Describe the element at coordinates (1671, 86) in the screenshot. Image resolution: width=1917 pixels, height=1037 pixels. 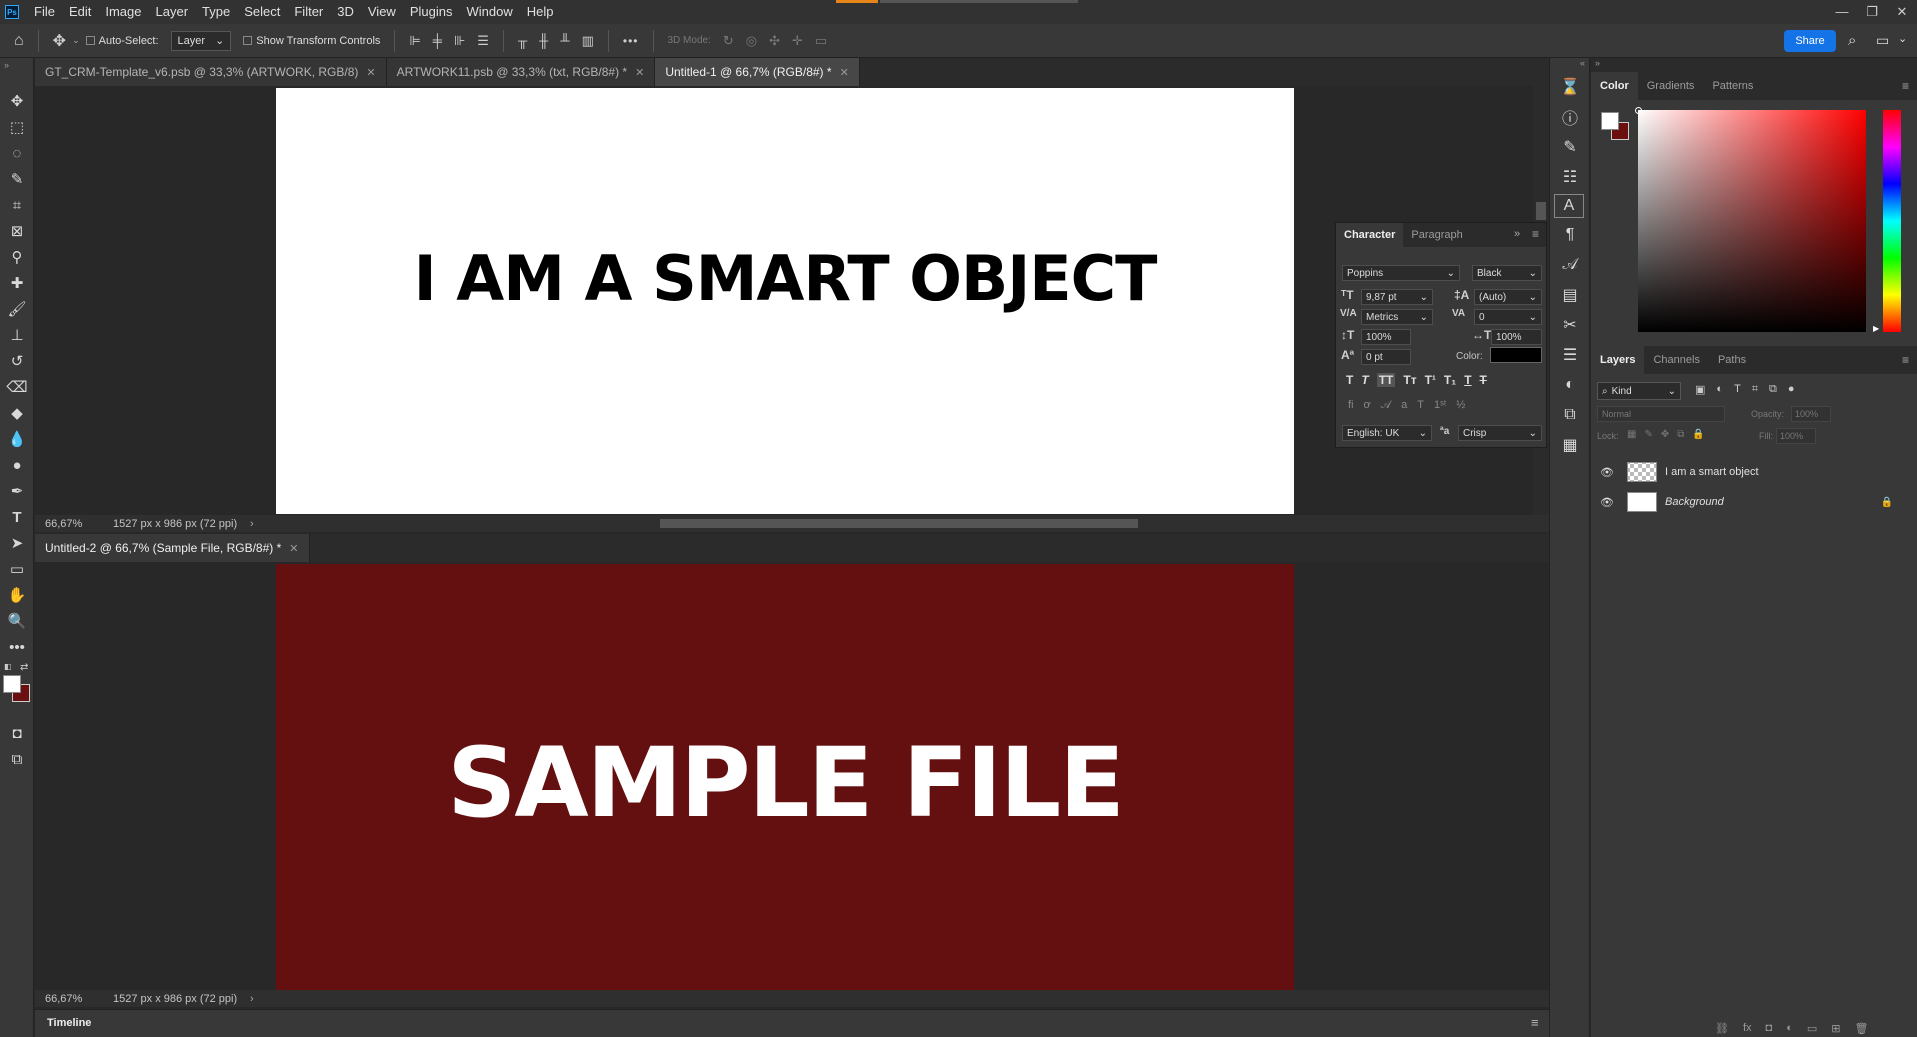
I see `tab-gradients: Gradients` at that location.